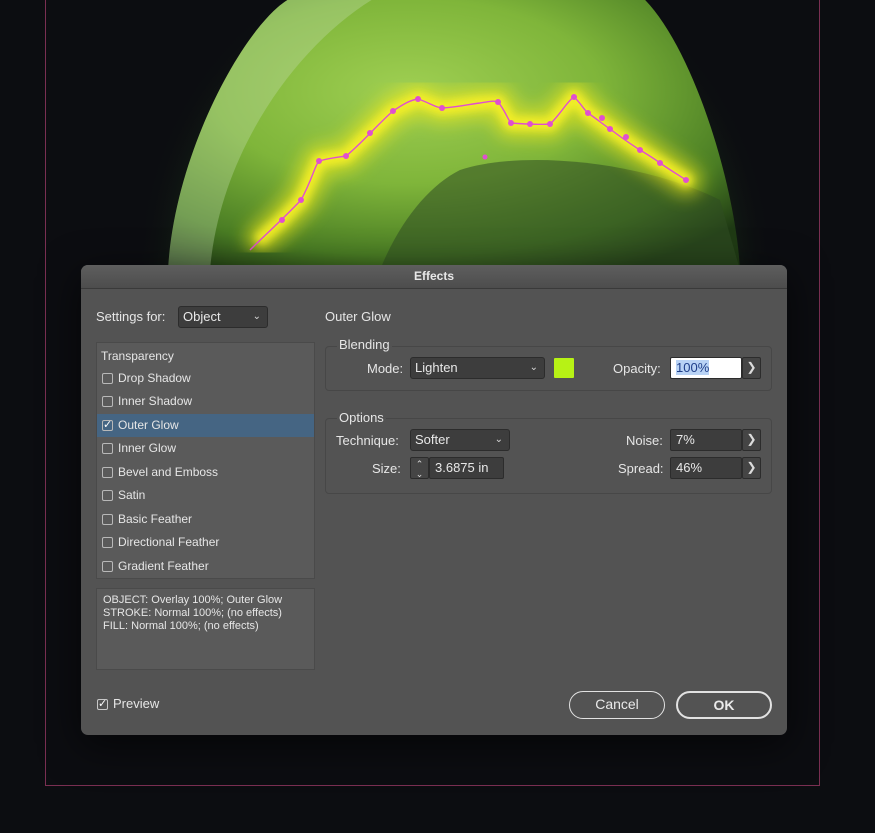 This screenshot has width=875, height=833. I want to click on noise-flyout-button: ❯, so click(751, 440).